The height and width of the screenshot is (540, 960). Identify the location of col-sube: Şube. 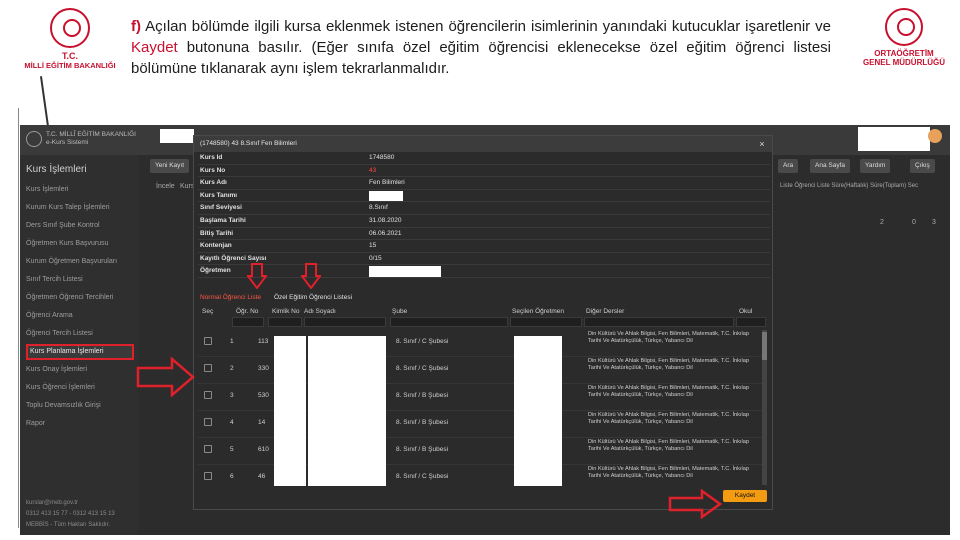
(399, 312).